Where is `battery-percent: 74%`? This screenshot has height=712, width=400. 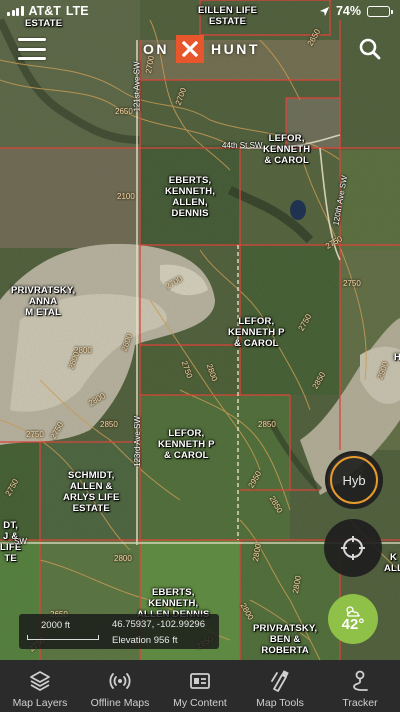 battery-percent: 74% is located at coordinates (348, 11).